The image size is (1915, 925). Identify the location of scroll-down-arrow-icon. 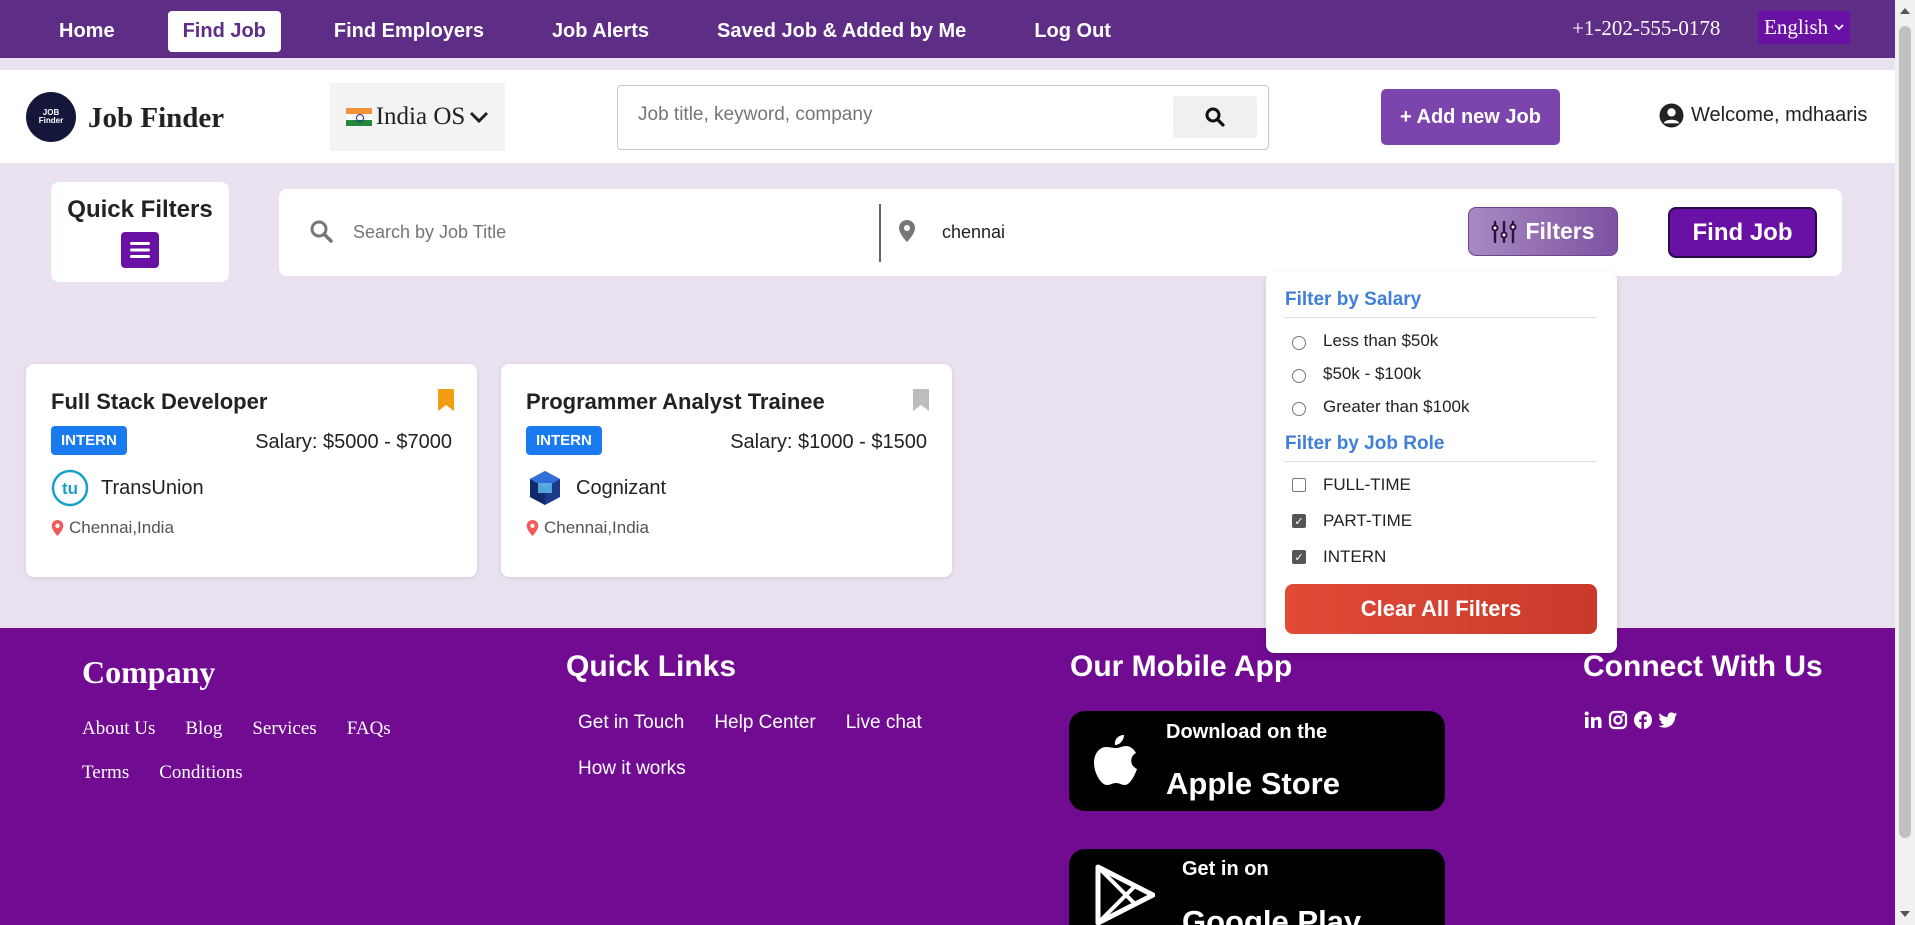
(1905, 914).